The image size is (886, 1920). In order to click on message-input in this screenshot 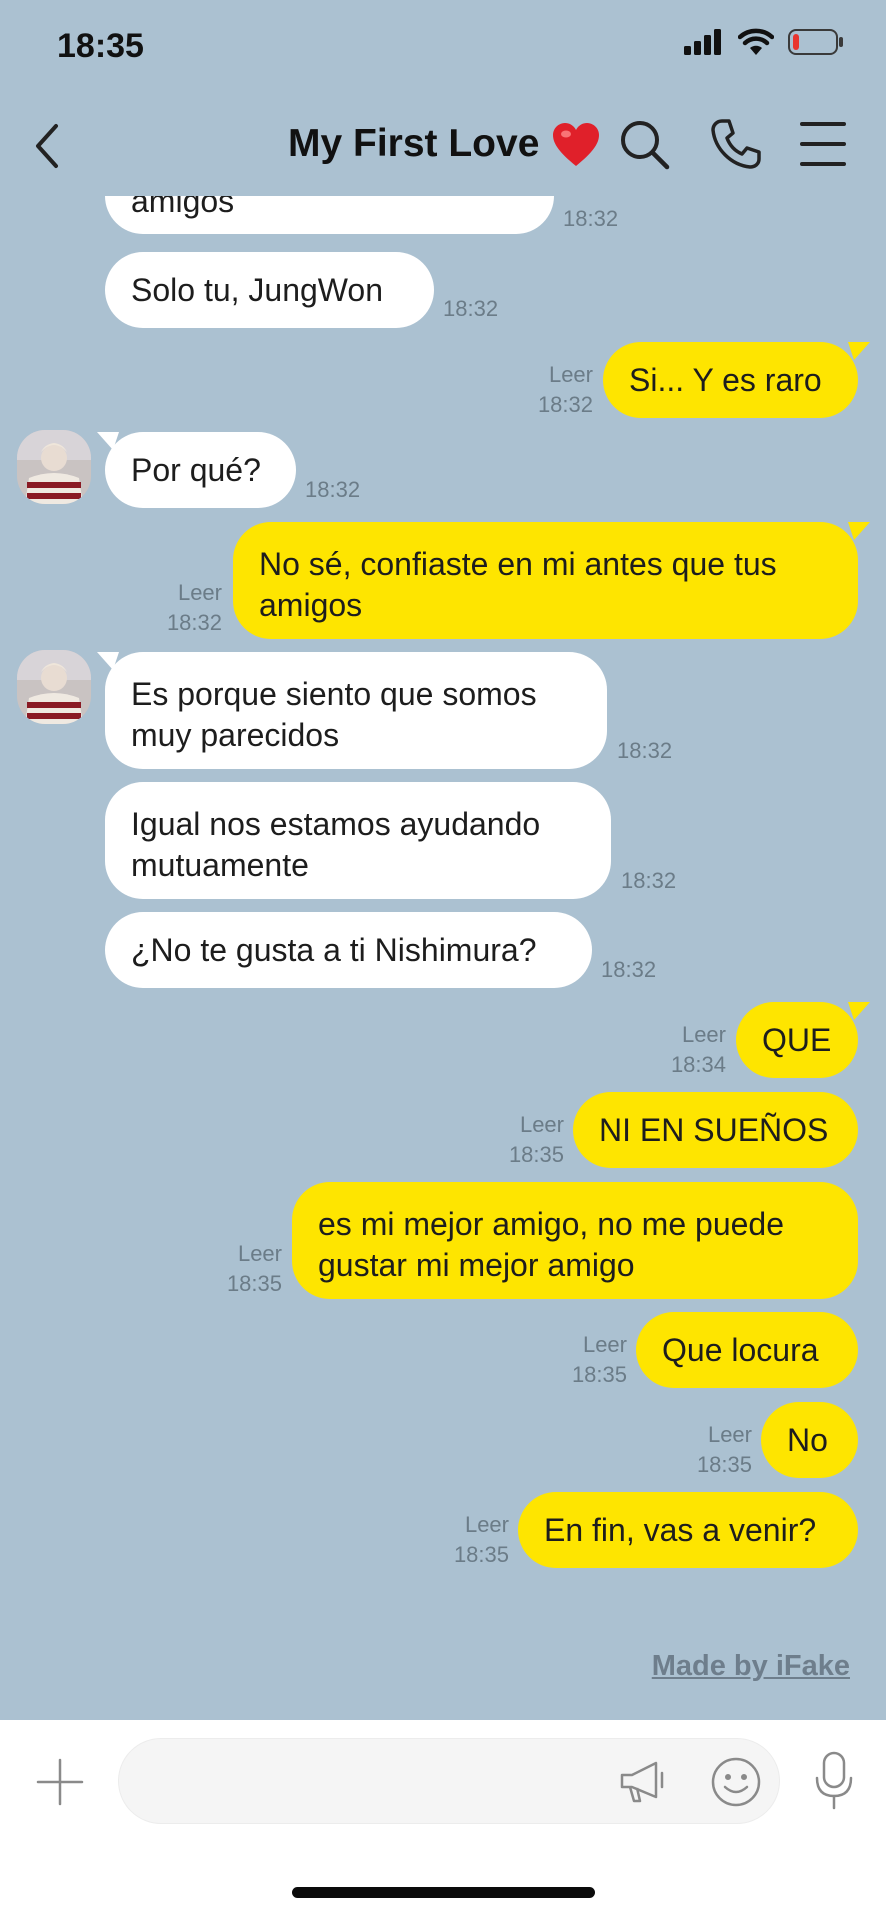, I will do `click(449, 1781)`.